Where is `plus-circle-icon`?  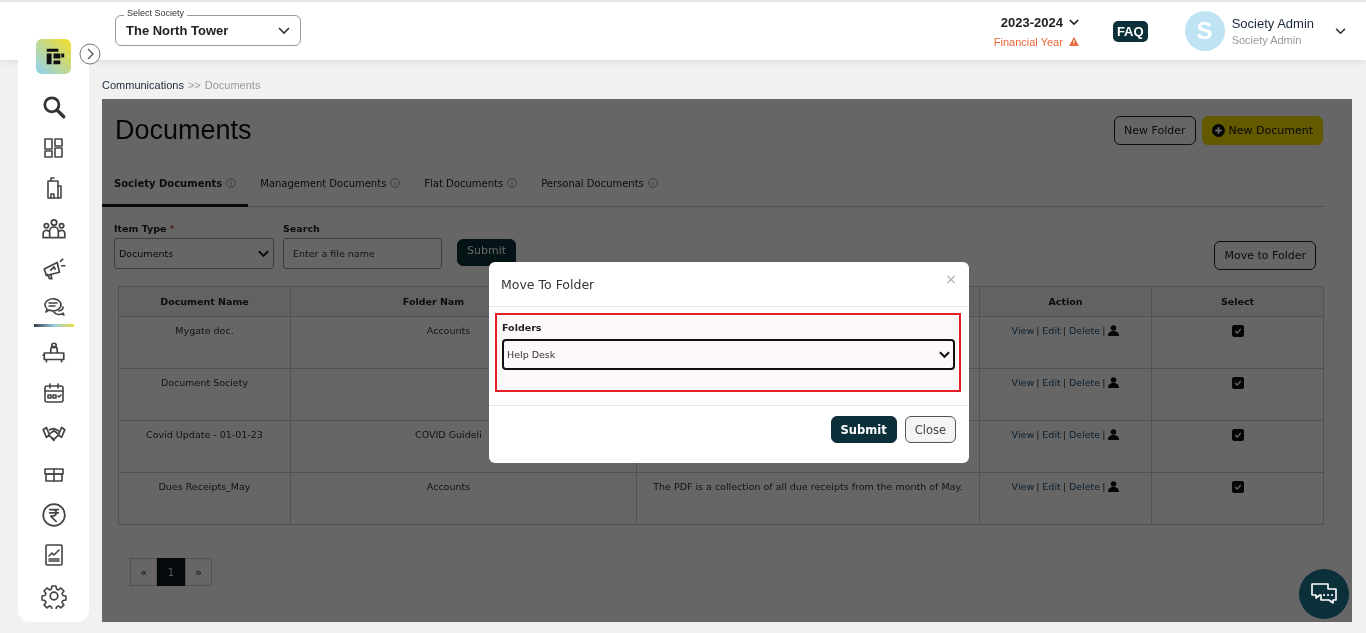 plus-circle-icon is located at coordinates (1218, 130).